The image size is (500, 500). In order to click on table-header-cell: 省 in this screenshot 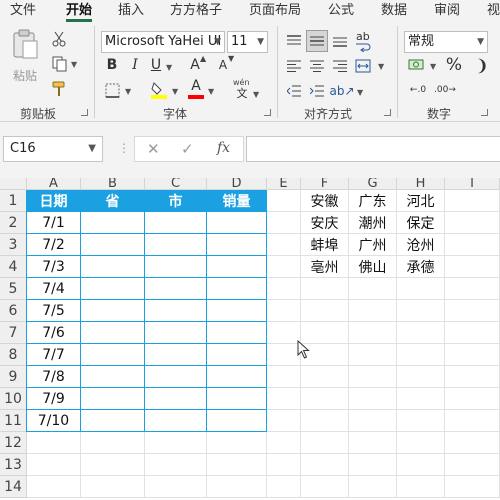, I will do `click(113, 201)`.